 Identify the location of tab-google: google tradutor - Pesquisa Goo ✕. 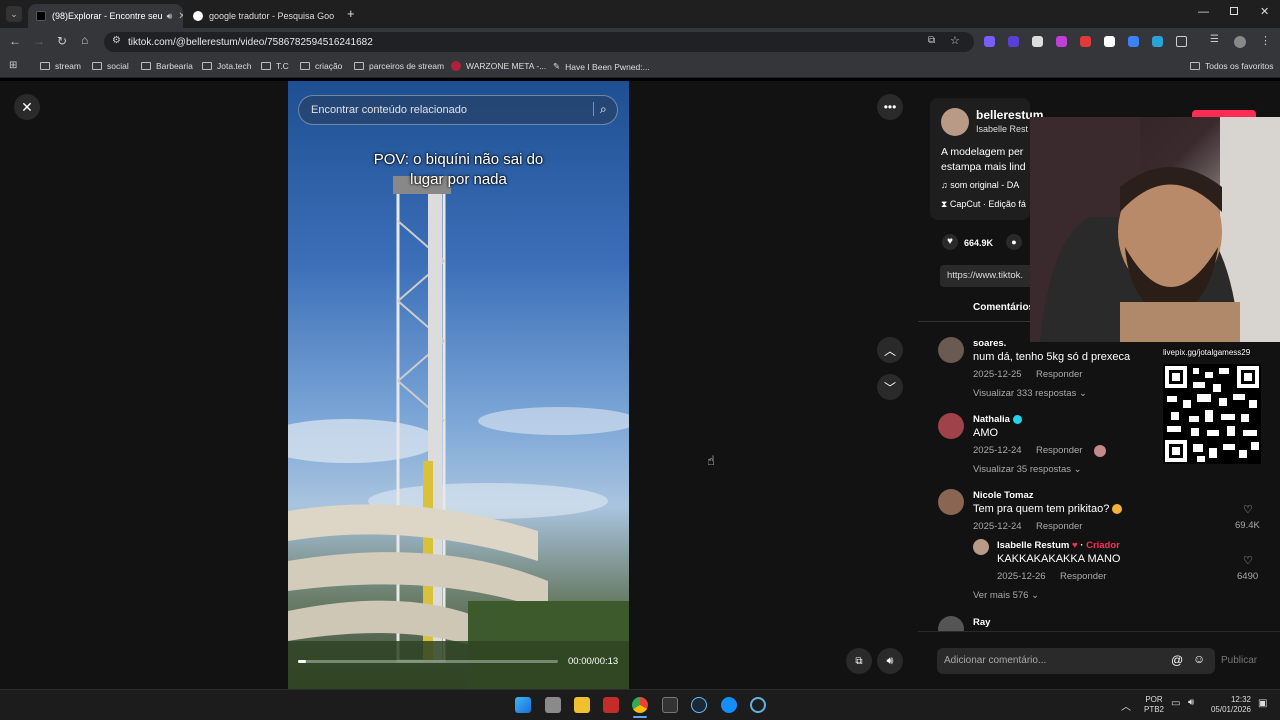
(262, 16).